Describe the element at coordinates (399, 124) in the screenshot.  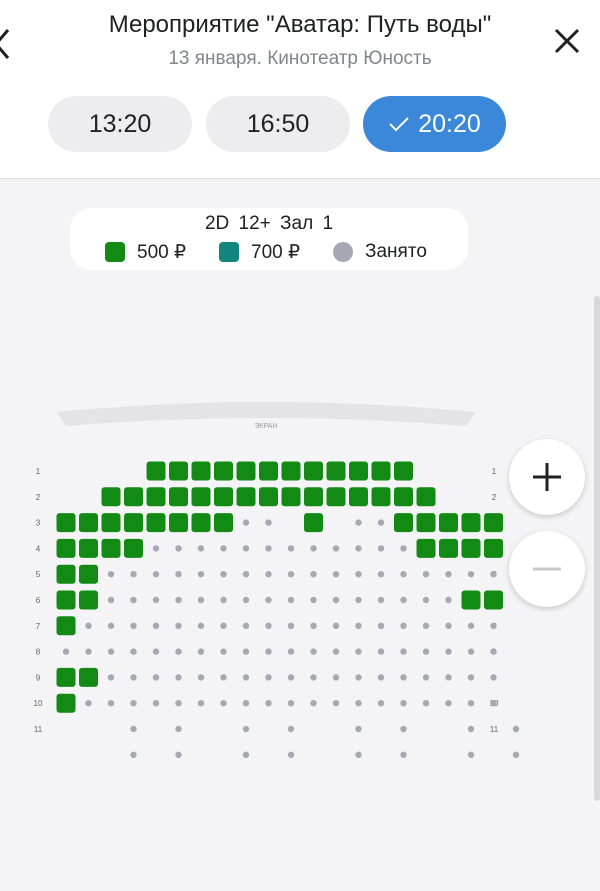
I see `check-icon` at that location.